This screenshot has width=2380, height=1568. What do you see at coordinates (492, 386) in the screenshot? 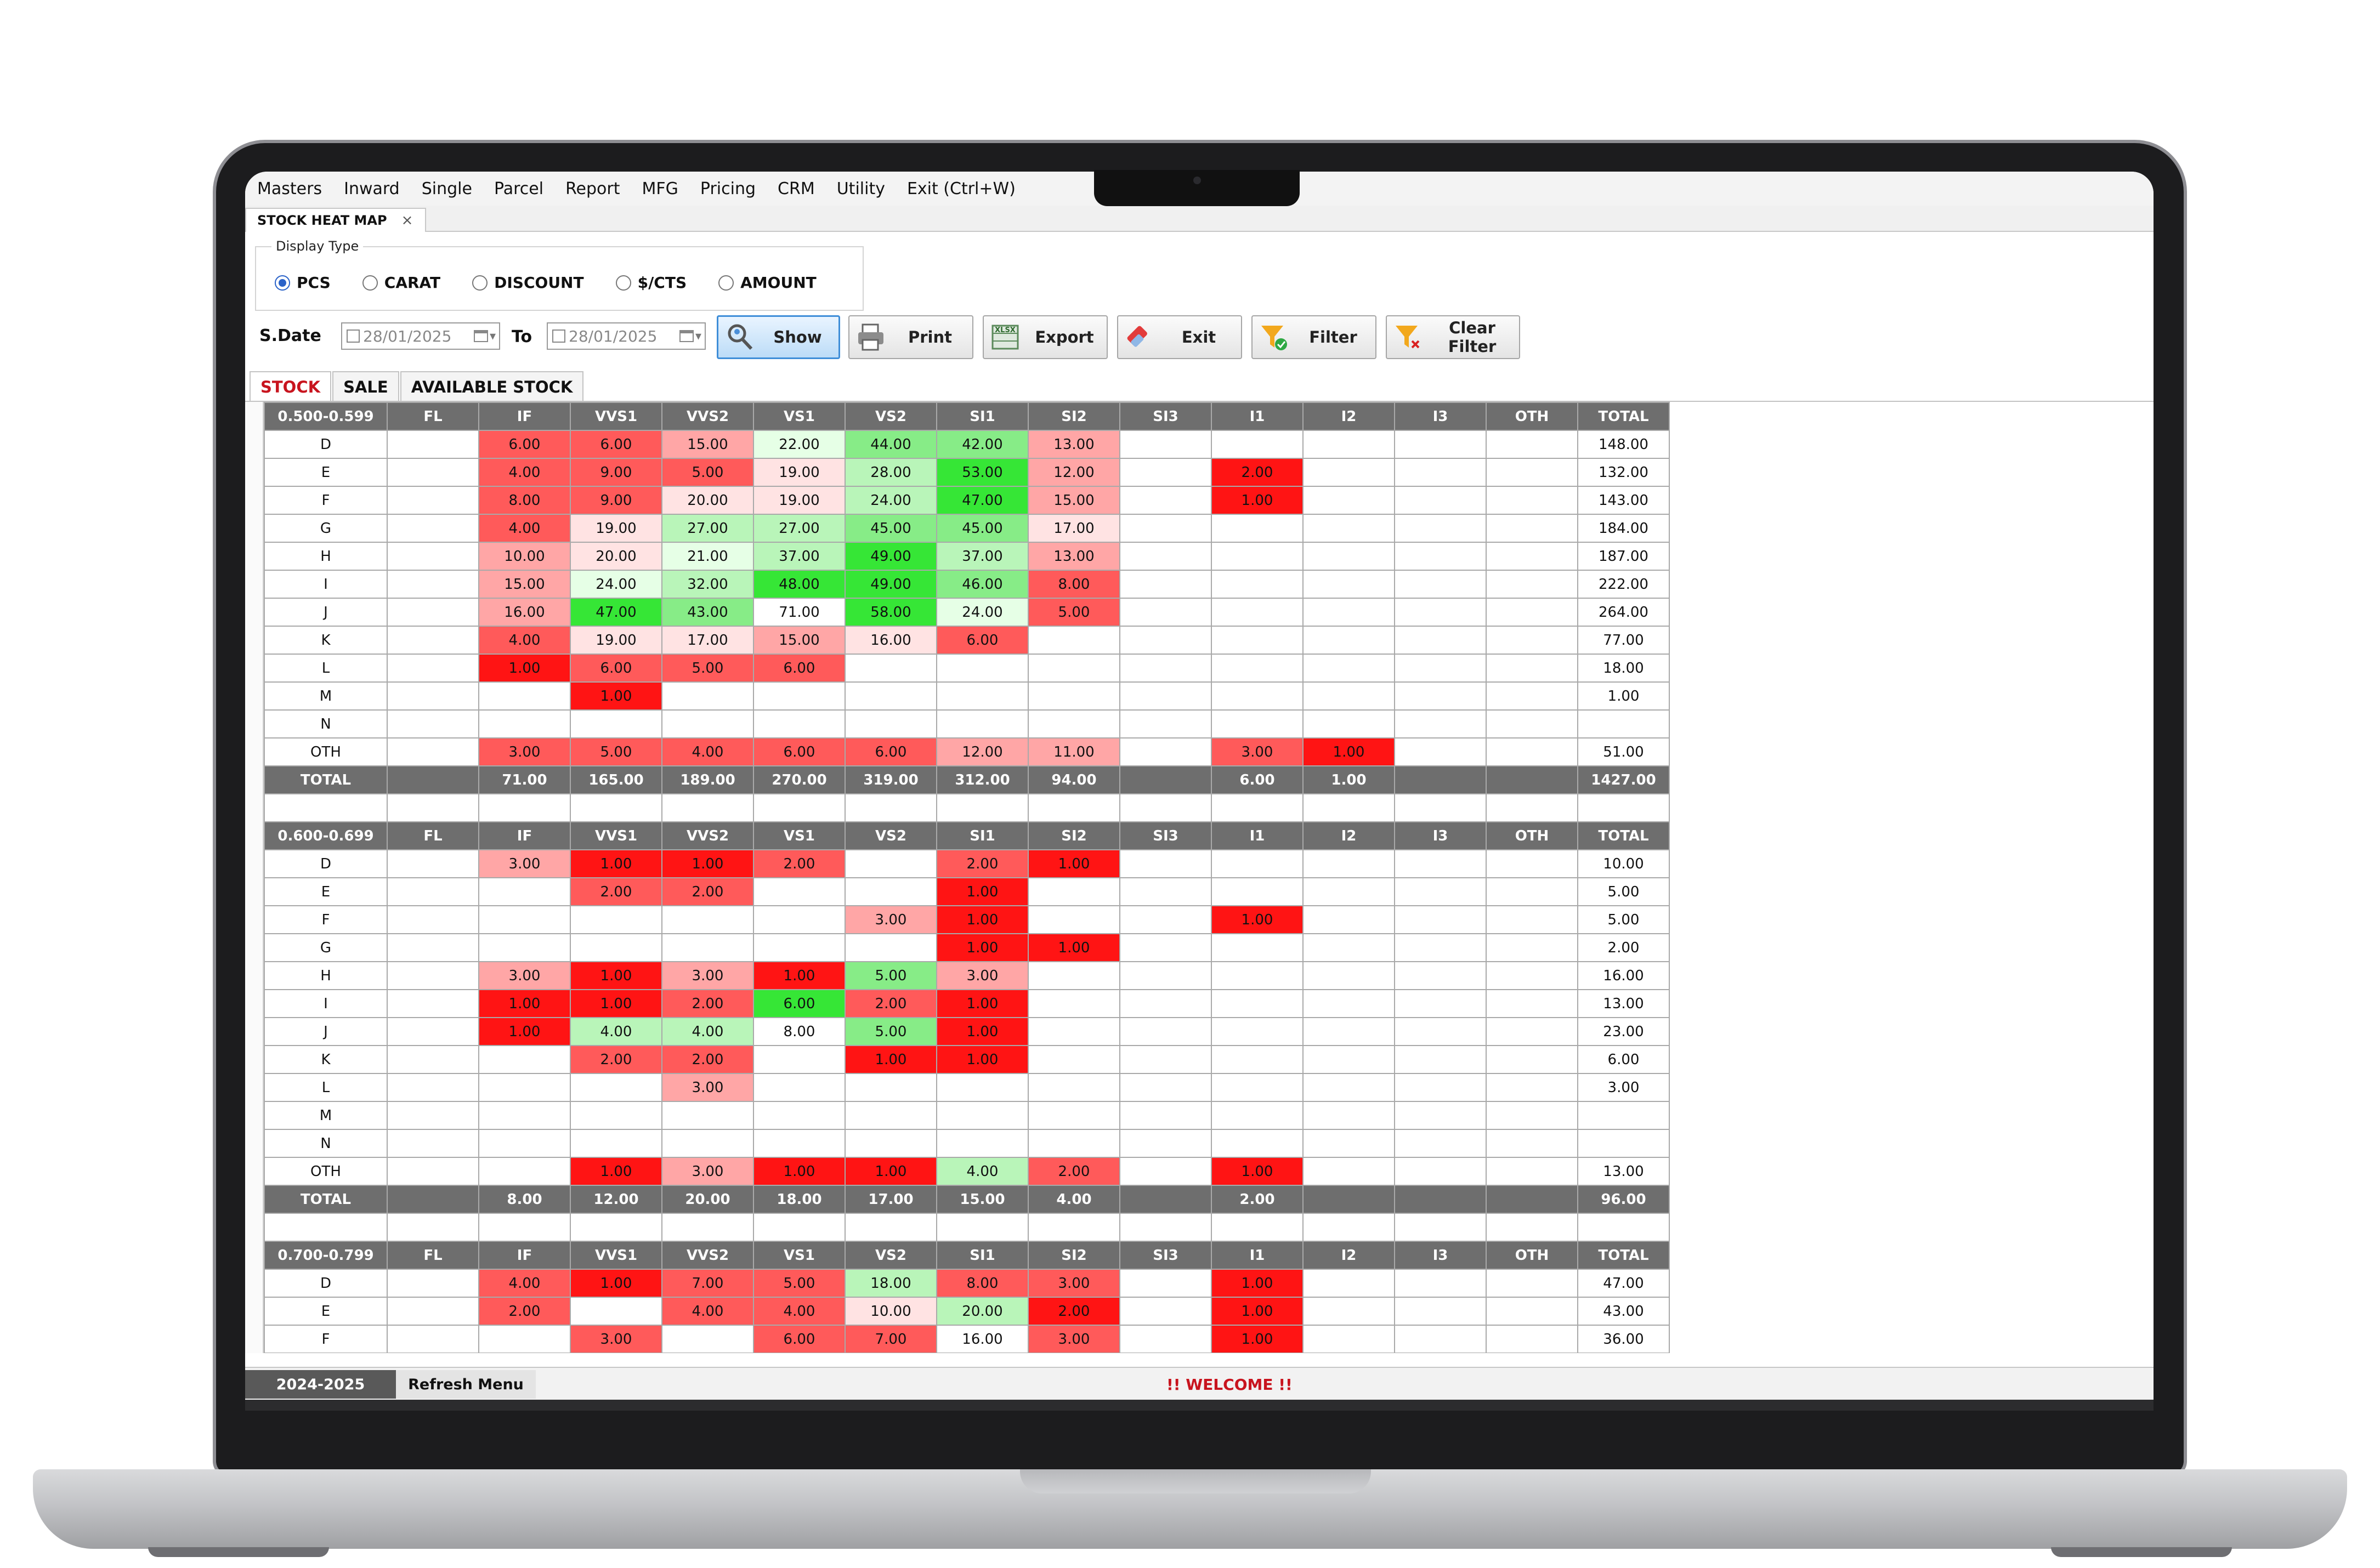
I see `tab-available-stock: AVAILABLE STOCK` at bounding box center [492, 386].